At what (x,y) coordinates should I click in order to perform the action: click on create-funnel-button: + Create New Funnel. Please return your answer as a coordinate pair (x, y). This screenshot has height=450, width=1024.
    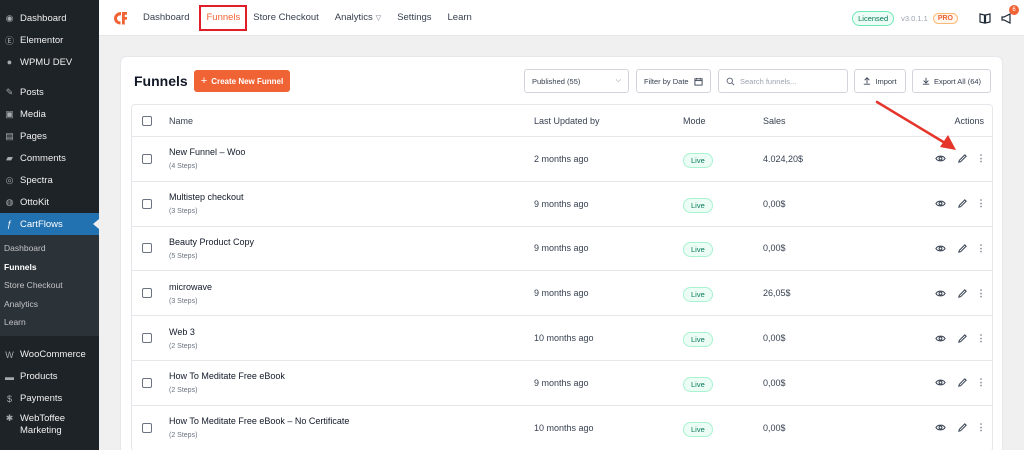
    Looking at the image, I should click on (242, 81).